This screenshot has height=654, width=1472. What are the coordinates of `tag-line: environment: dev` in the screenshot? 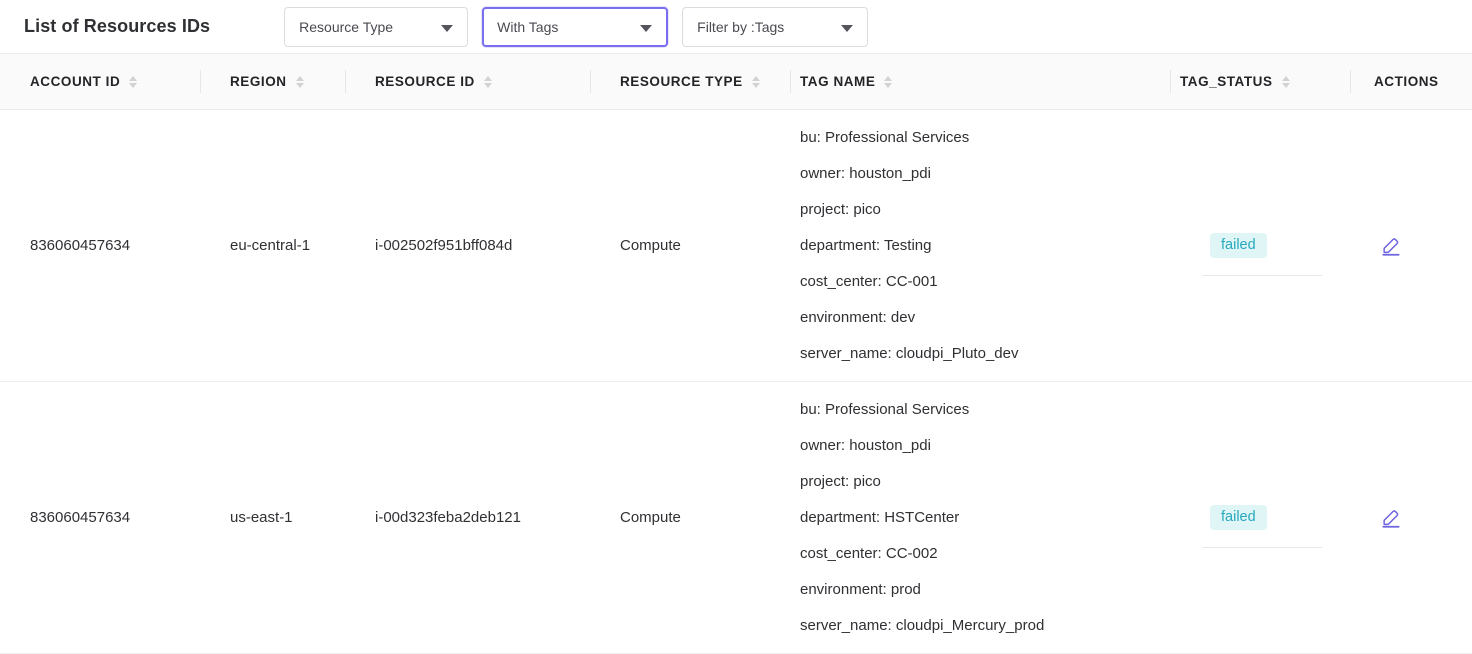 It's located at (858, 317).